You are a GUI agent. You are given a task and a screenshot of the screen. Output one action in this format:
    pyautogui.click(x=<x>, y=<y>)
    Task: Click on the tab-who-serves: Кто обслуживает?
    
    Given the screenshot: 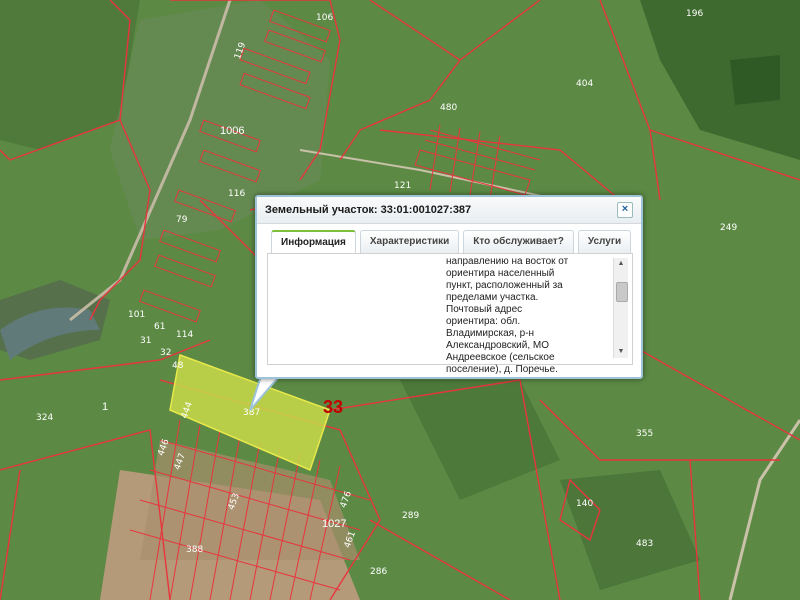 What is the action you would take?
    pyautogui.click(x=518, y=242)
    